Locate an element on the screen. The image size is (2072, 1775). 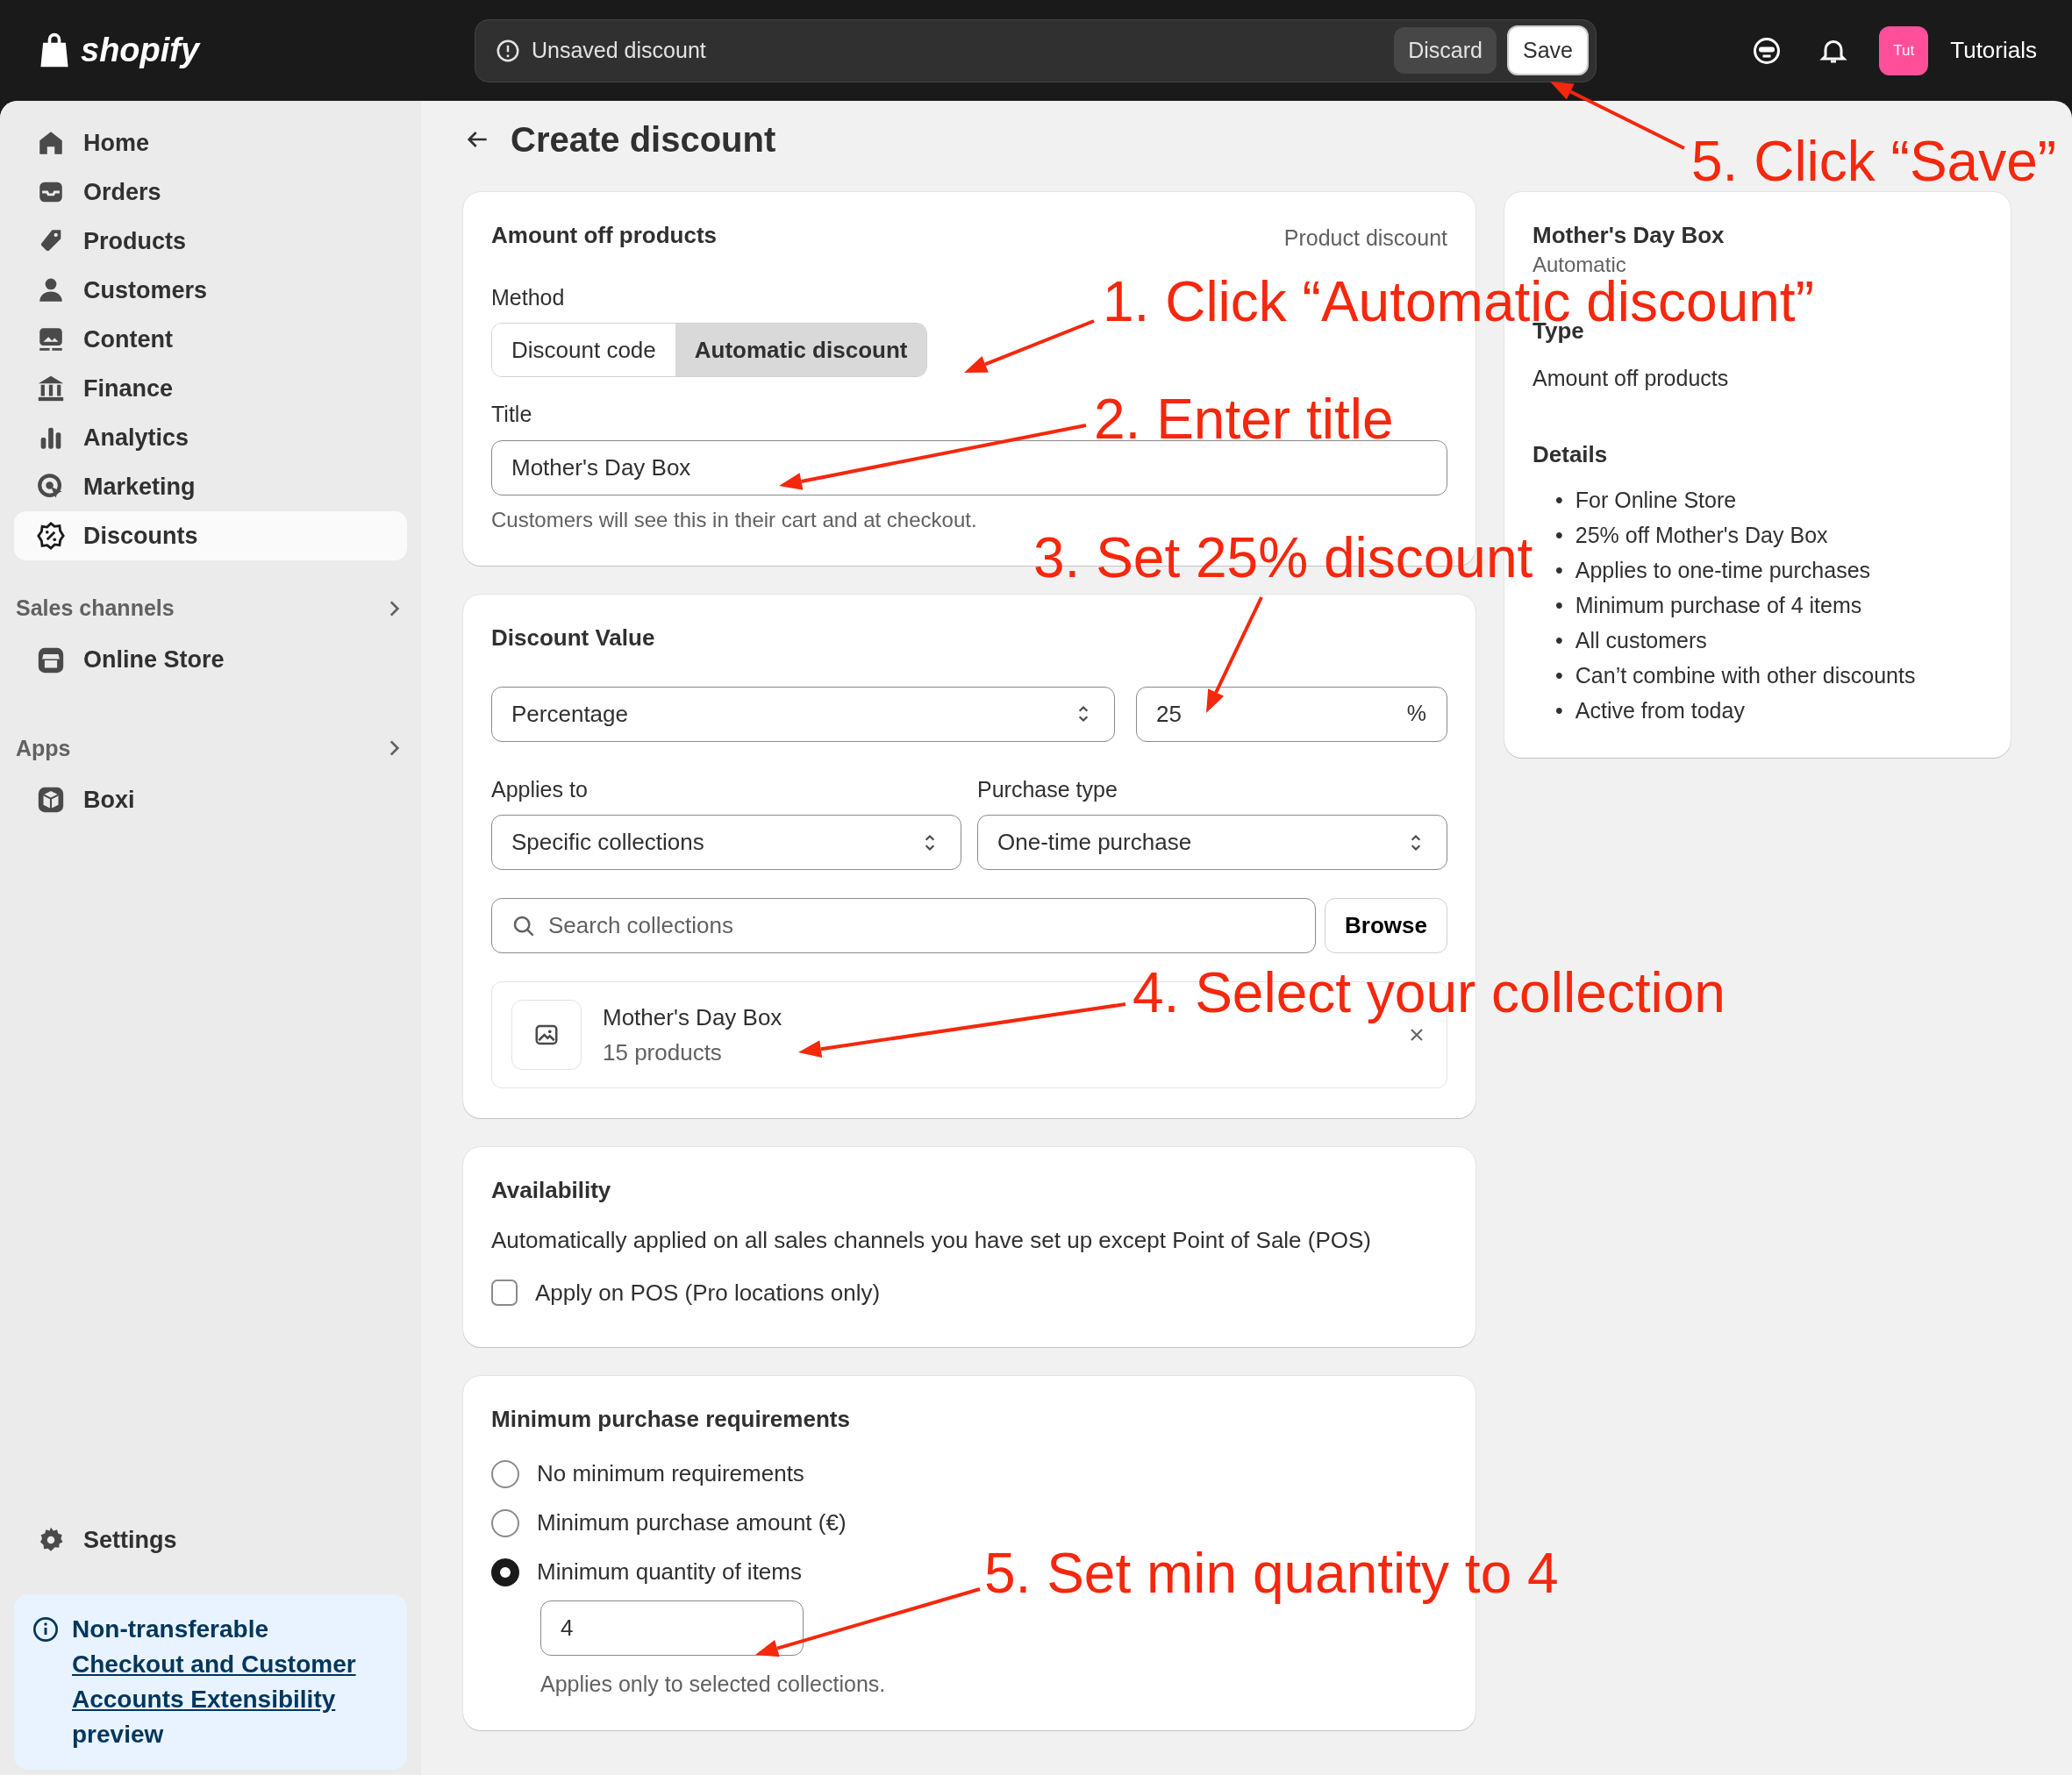
sidebar-item: Orders is located at coordinates (211, 192).